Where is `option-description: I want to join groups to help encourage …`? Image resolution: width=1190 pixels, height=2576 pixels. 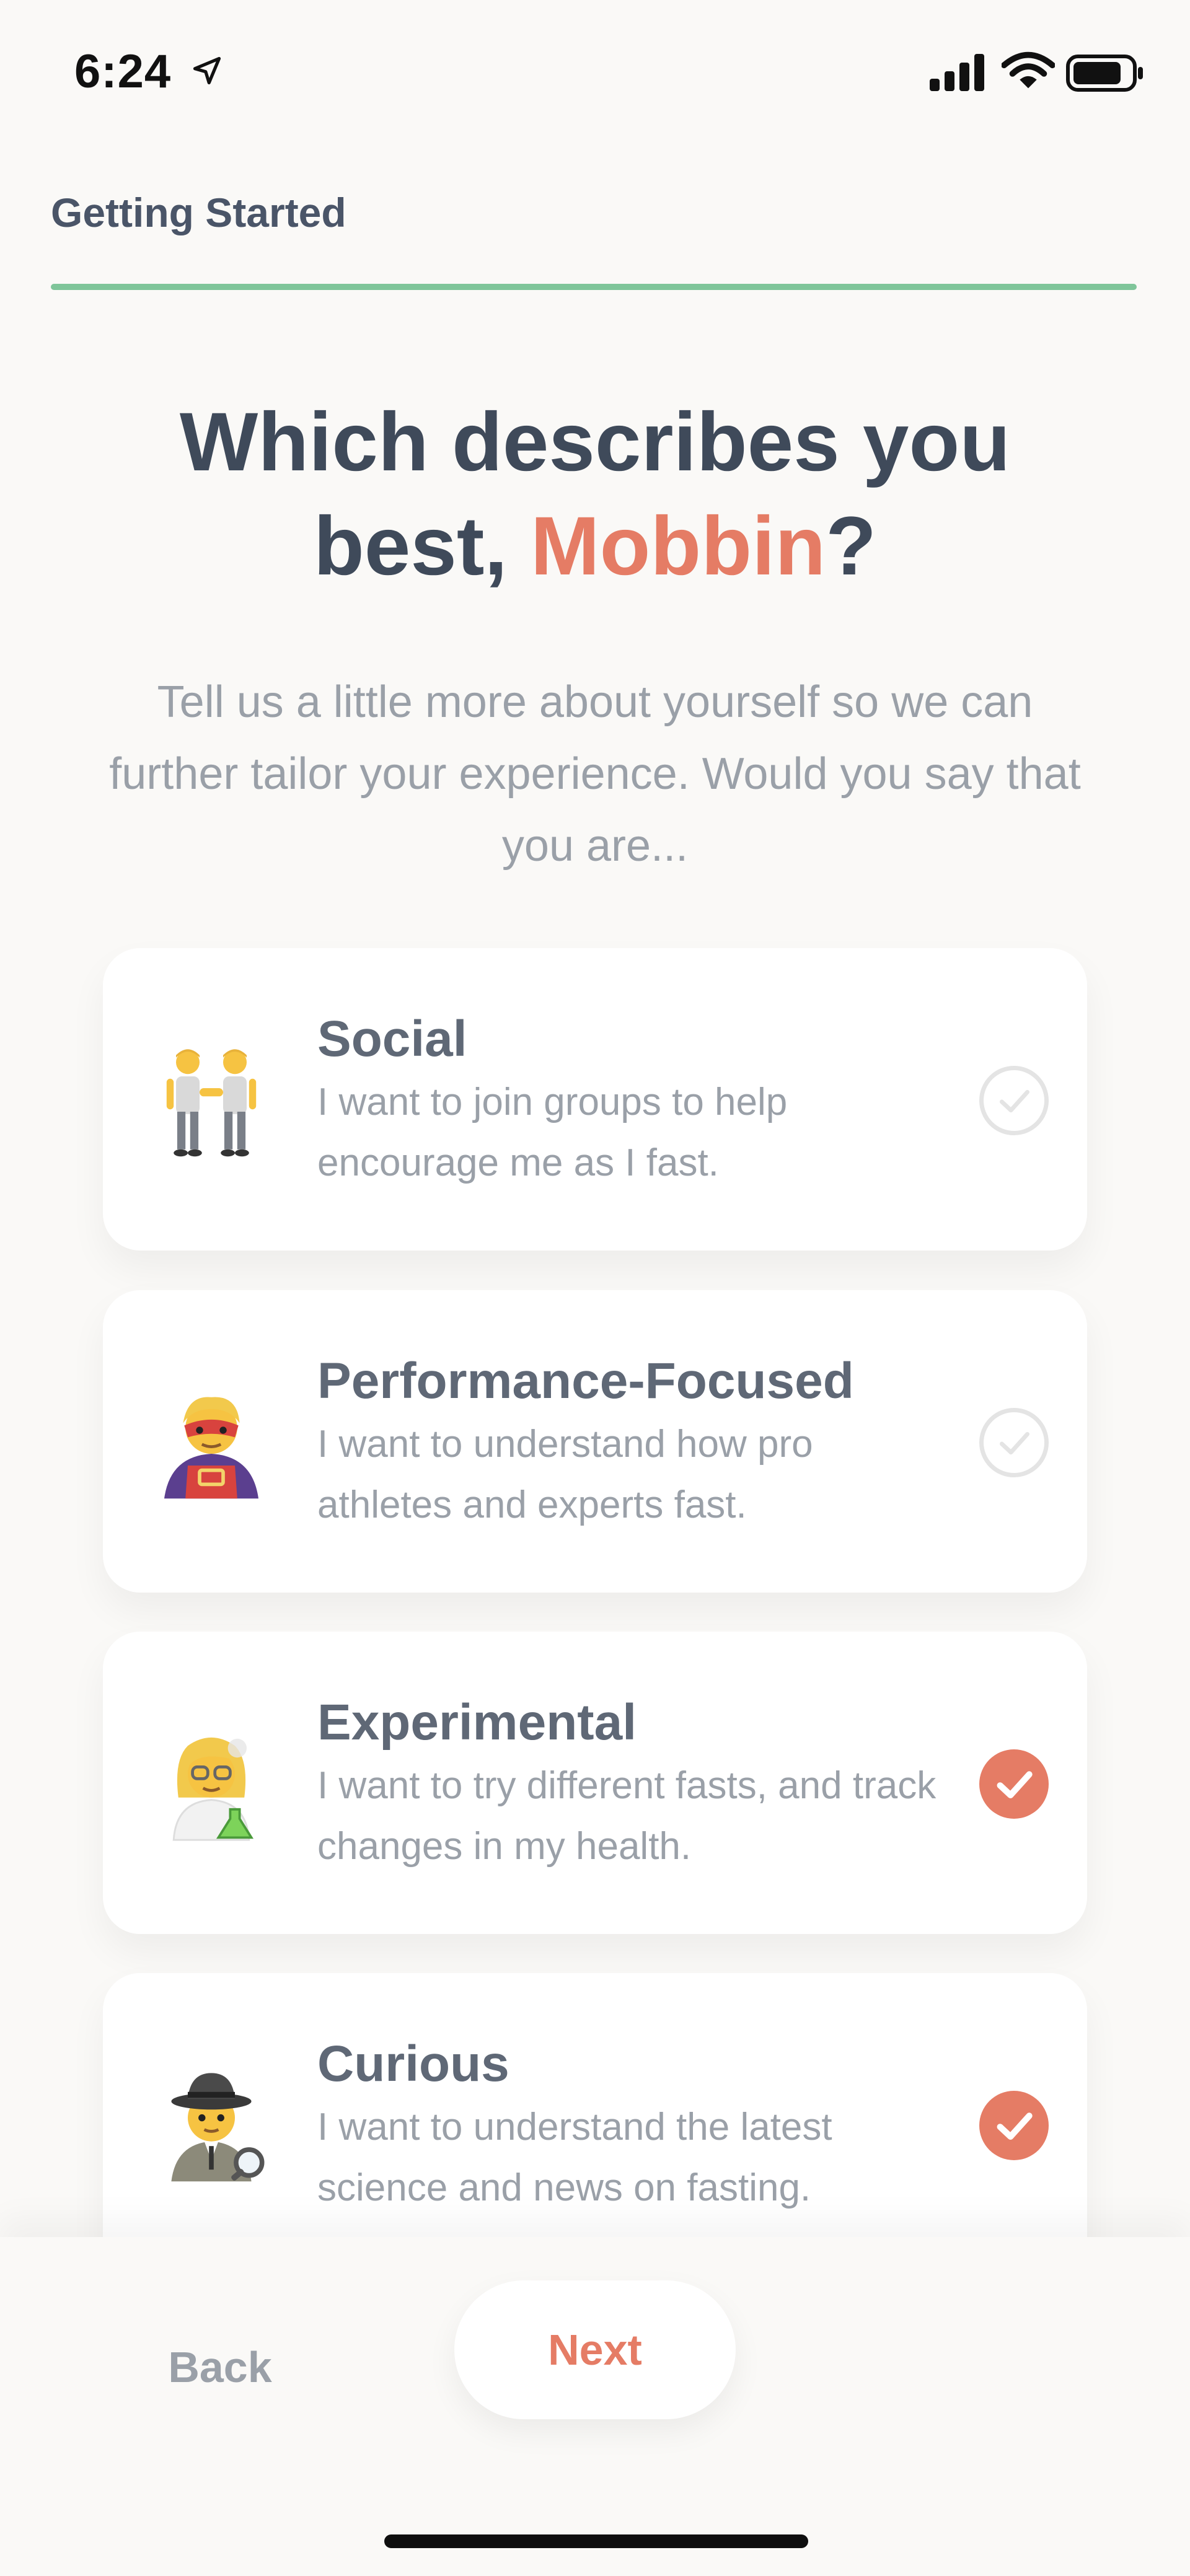
option-description: I want to join groups to help encourage … is located at coordinates (552, 1133).